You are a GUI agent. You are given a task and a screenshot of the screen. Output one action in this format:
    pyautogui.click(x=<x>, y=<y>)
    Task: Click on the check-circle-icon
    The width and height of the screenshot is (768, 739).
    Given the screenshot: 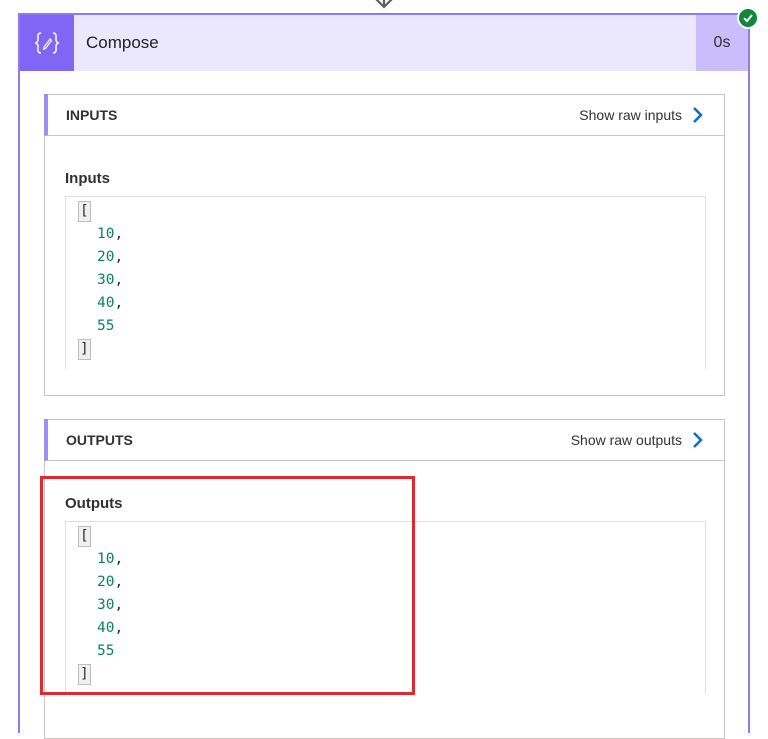 What is the action you would take?
    pyautogui.click(x=748, y=18)
    